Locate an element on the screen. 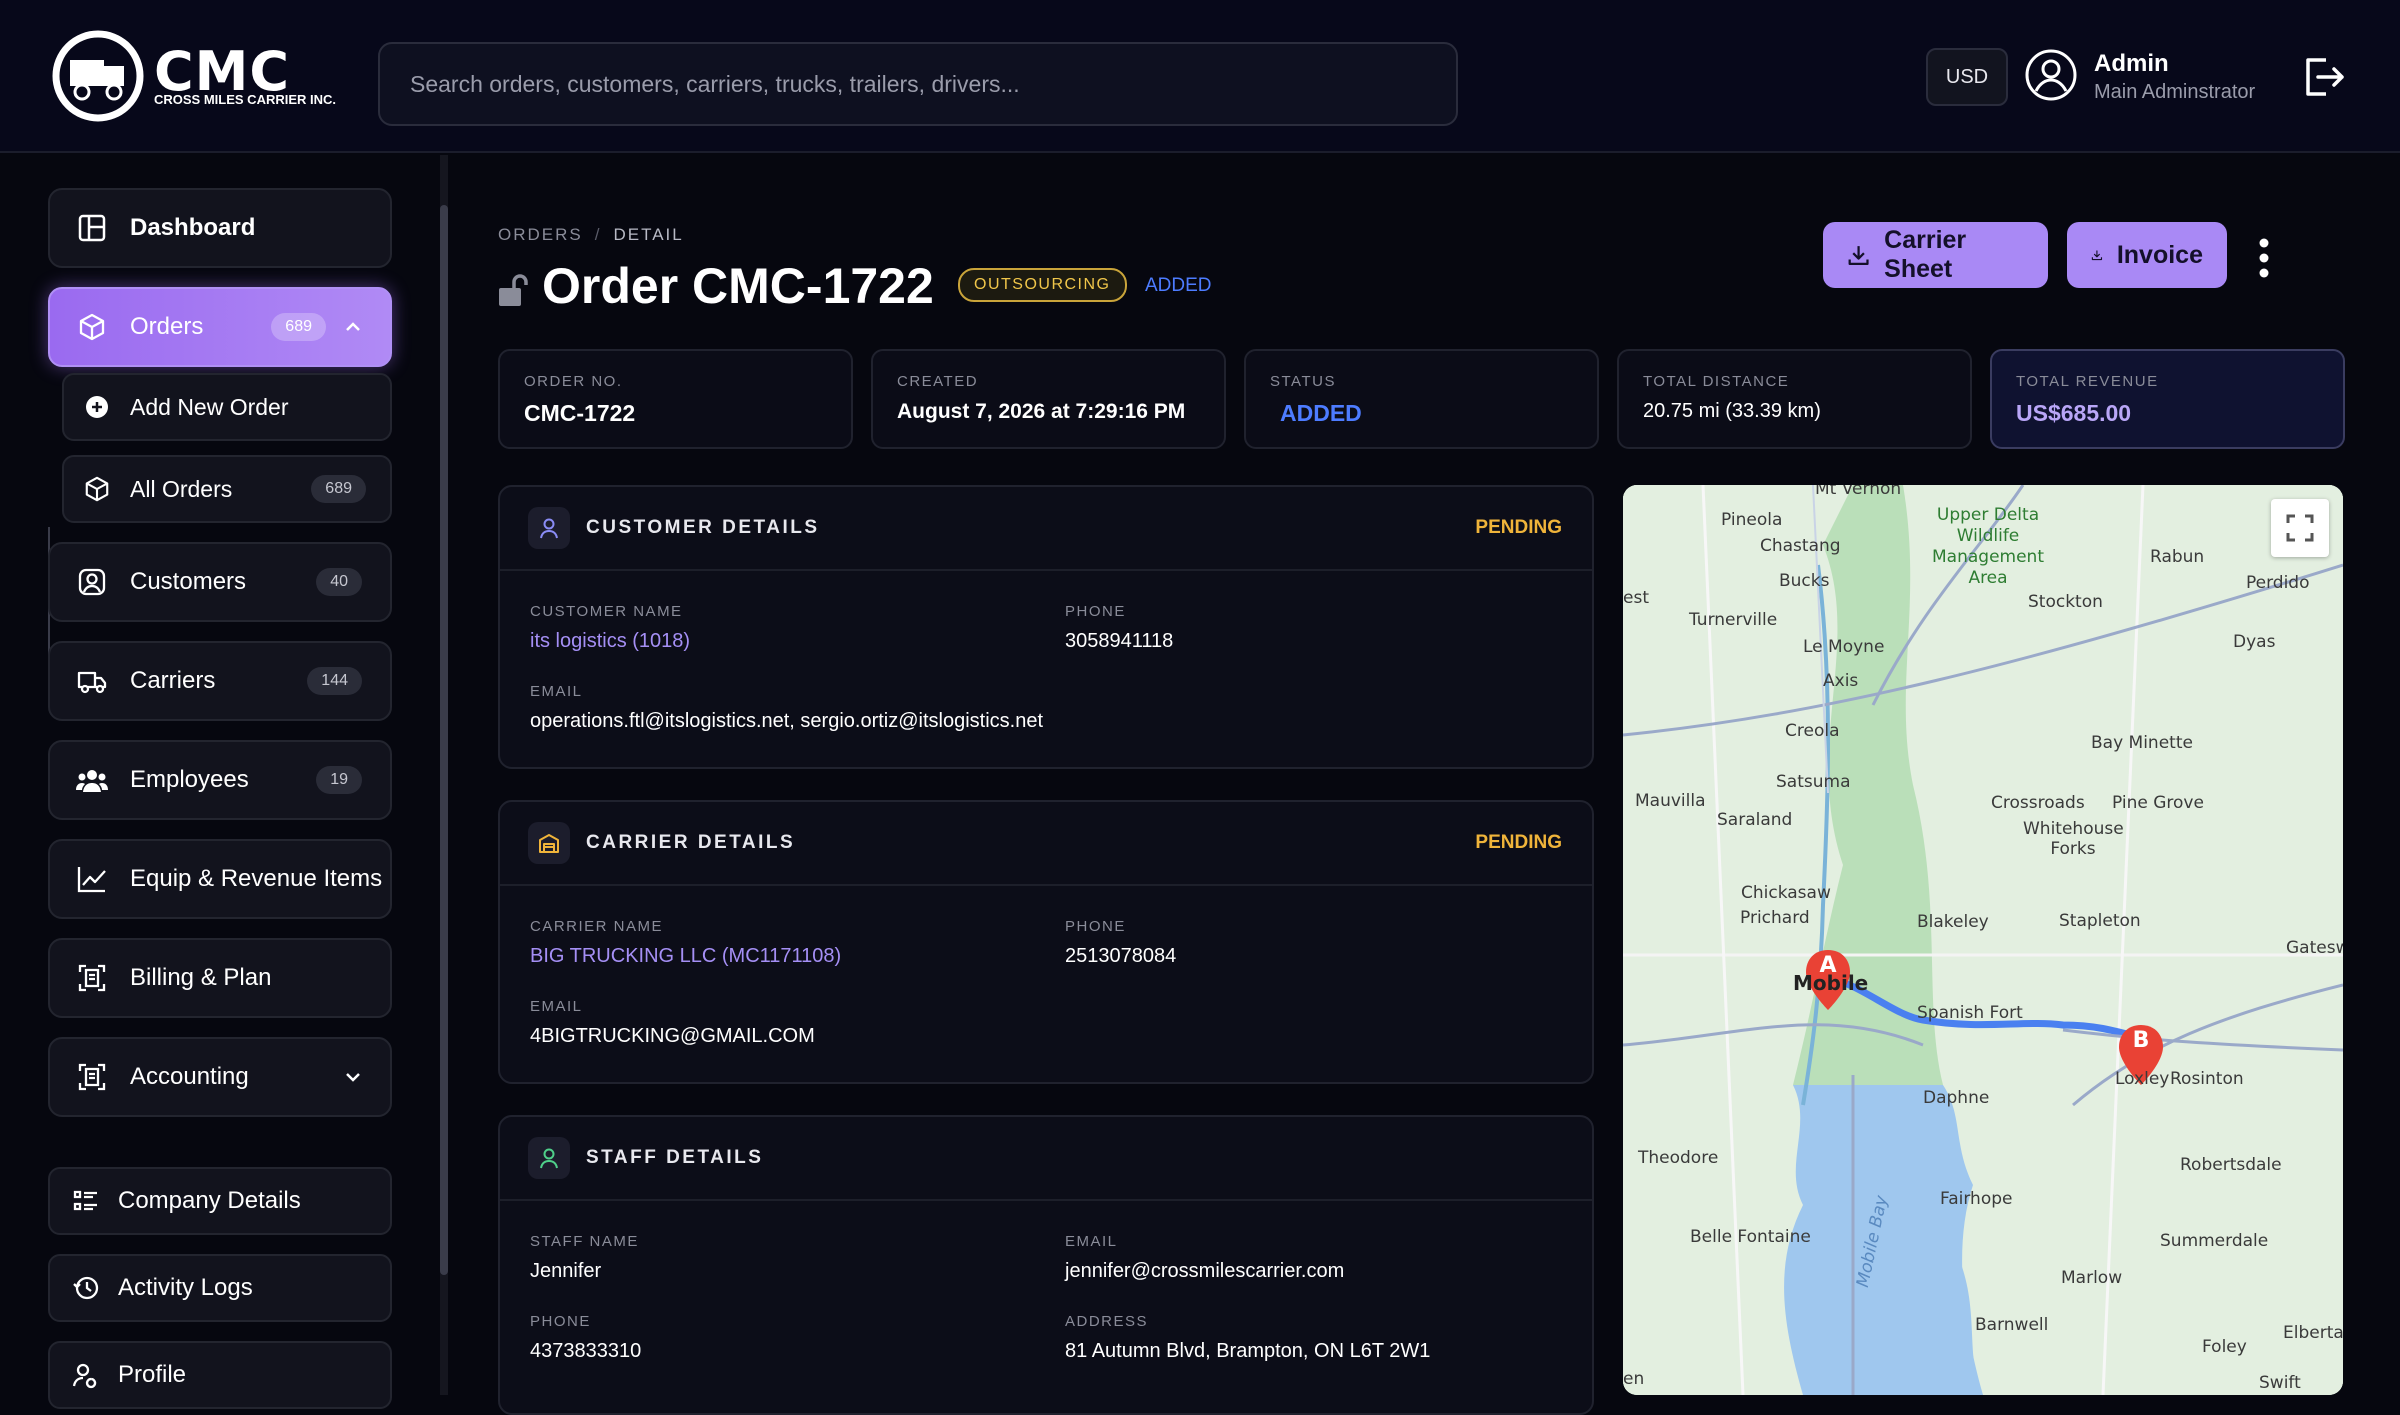 Image resolution: width=2400 pixels, height=1415 pixels. search-input is located at coordinates (918, 84).